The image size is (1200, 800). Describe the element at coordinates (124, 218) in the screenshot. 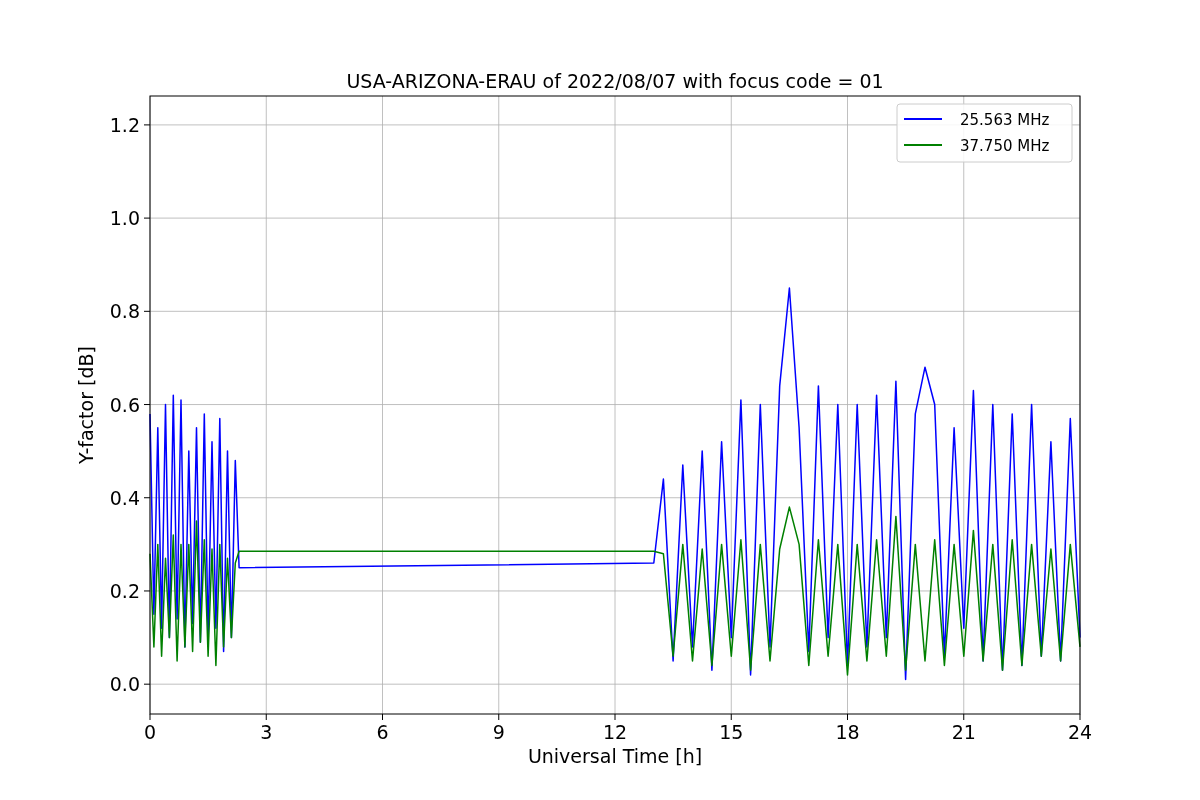

I see `tick-label: 1.0` at that location.